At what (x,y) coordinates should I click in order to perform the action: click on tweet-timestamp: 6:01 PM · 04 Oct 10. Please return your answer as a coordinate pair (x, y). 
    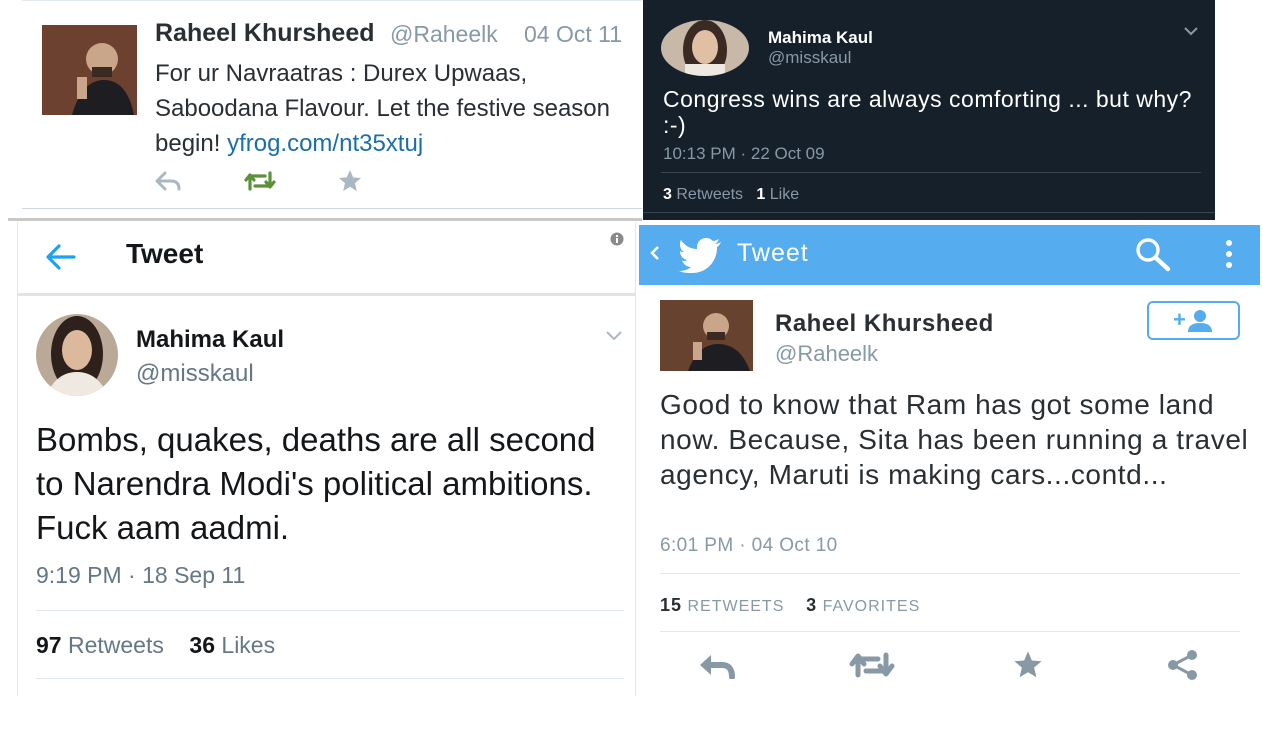
    Looking at the image, I should click on (749, 546).